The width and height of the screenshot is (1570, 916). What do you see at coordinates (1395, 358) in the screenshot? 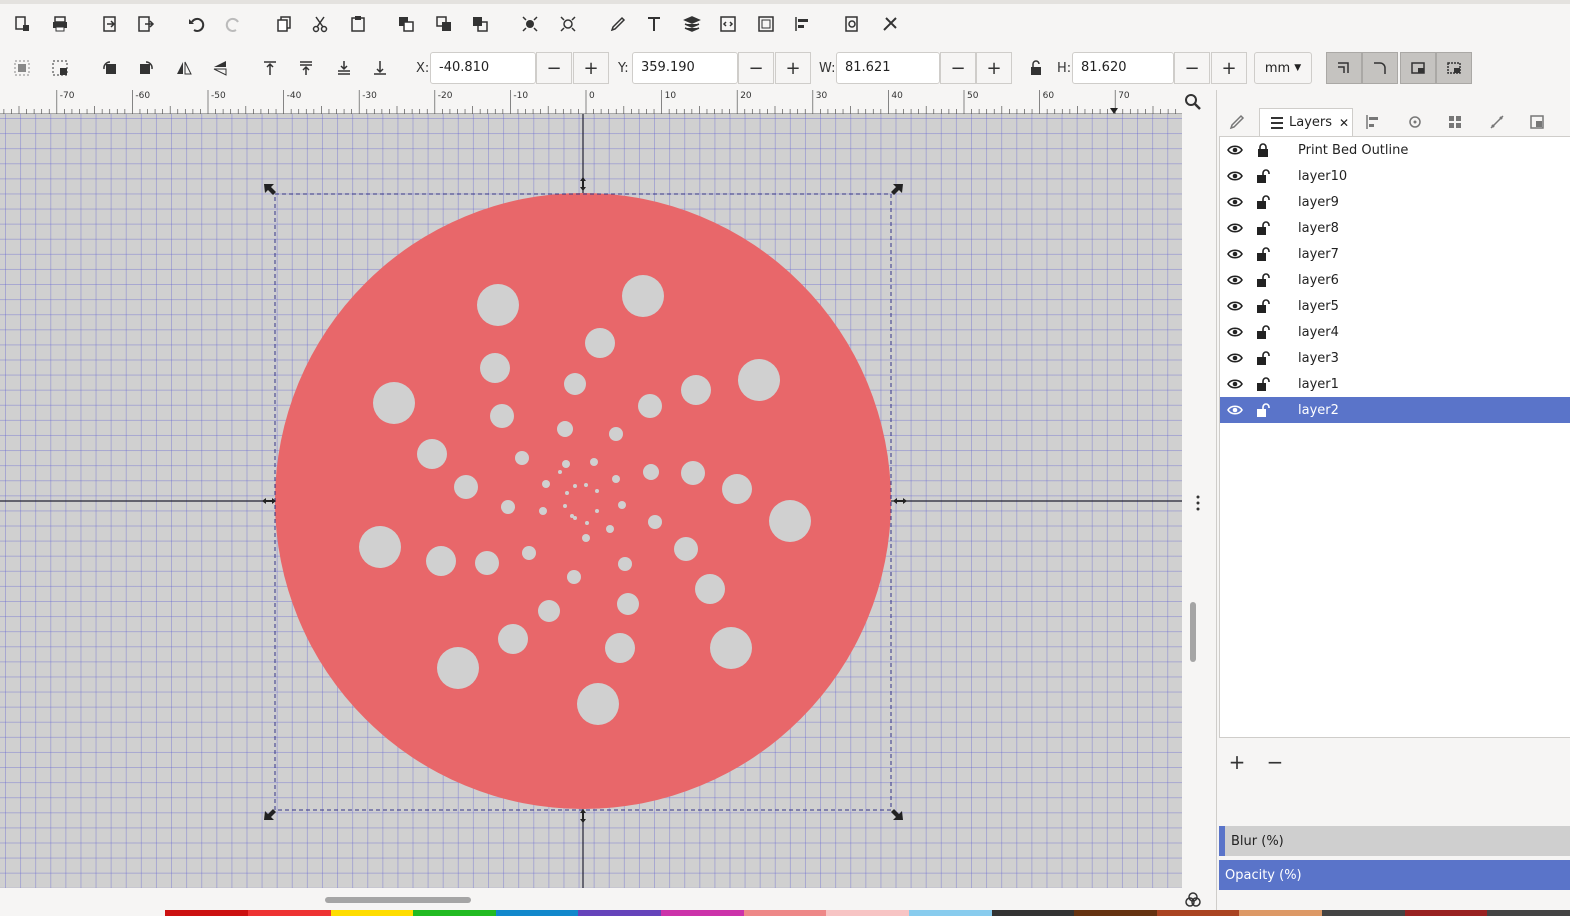
I see `layer-row: layer3` at bounding box center [1395, 358].